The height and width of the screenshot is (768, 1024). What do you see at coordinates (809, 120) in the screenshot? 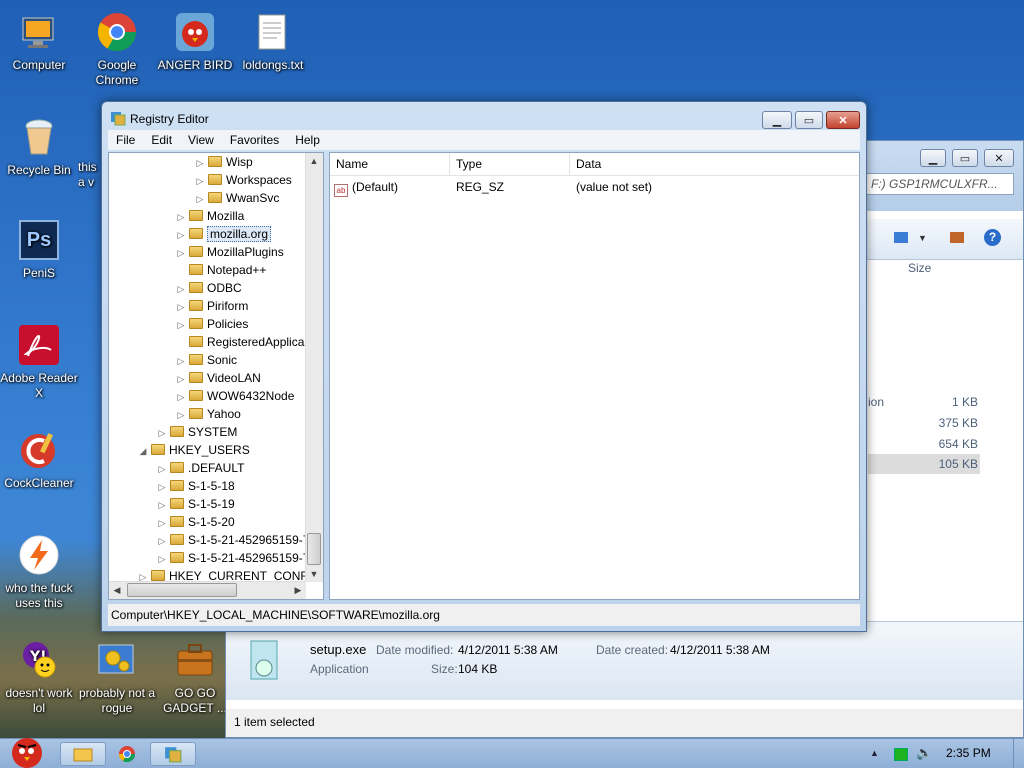
I see `maximize-button: ▭` at bounding box center [809, 120].